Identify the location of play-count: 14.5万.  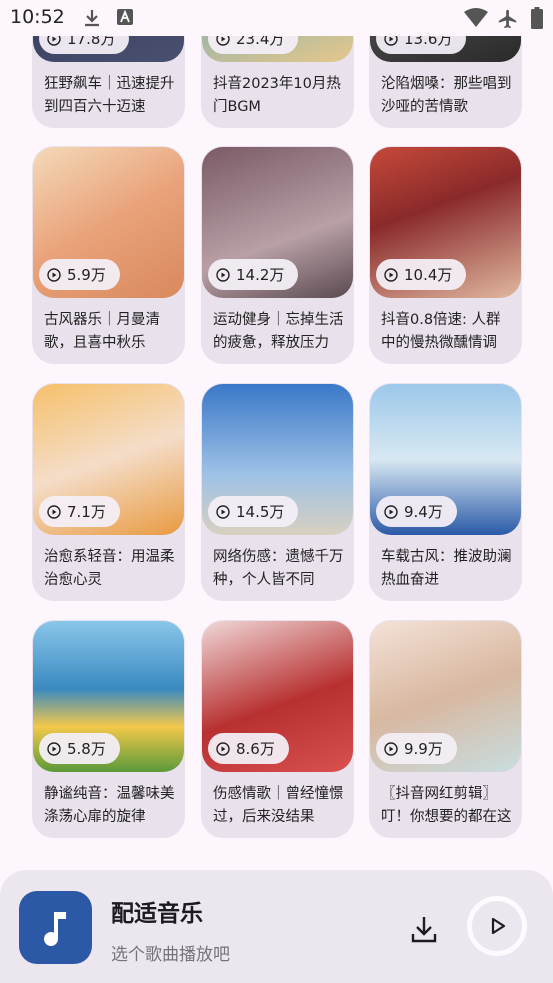
(260, 512).